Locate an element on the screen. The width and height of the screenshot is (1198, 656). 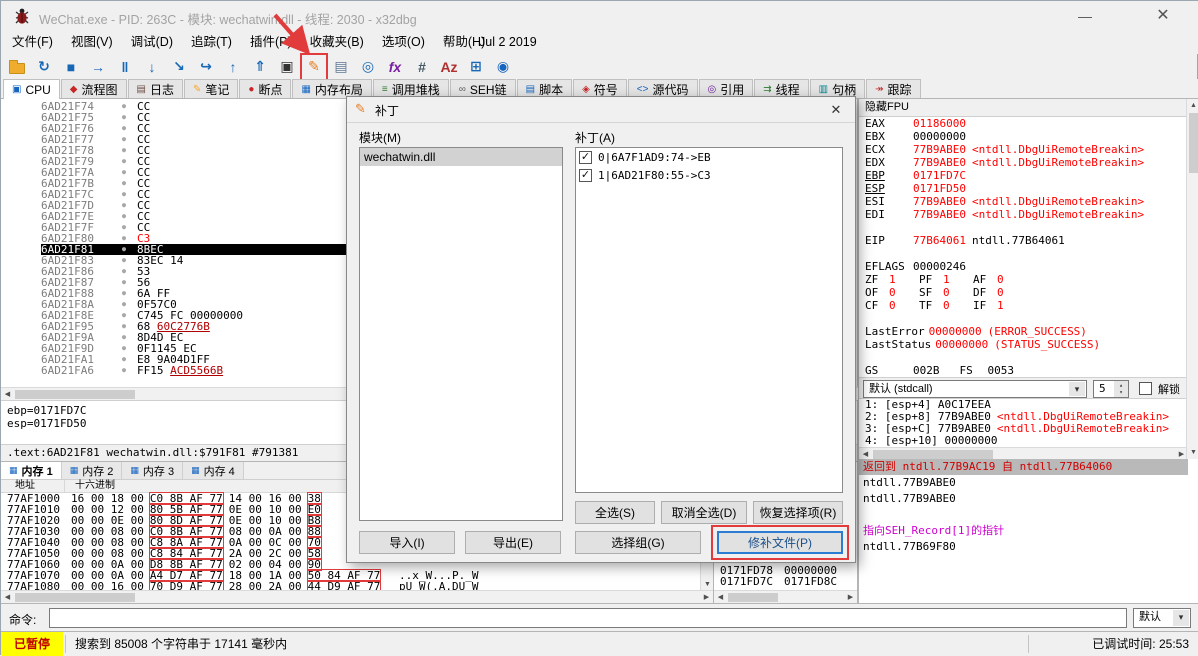
compass-button: ◎ is located at coordinates (368, 67).